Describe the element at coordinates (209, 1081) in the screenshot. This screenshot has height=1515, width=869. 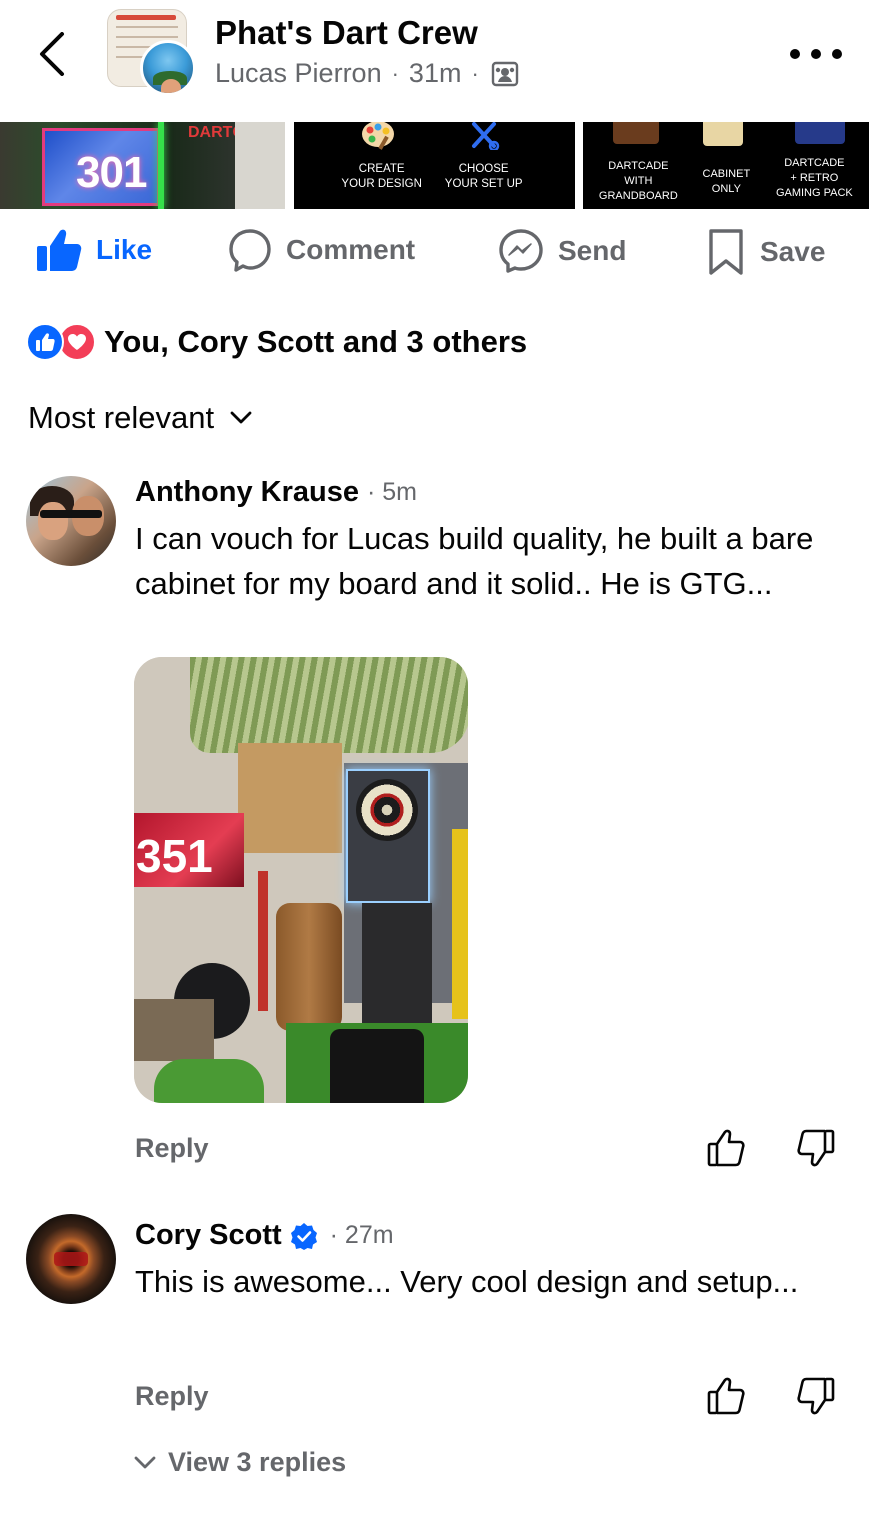
I see `photo-turf-roll` at that location.